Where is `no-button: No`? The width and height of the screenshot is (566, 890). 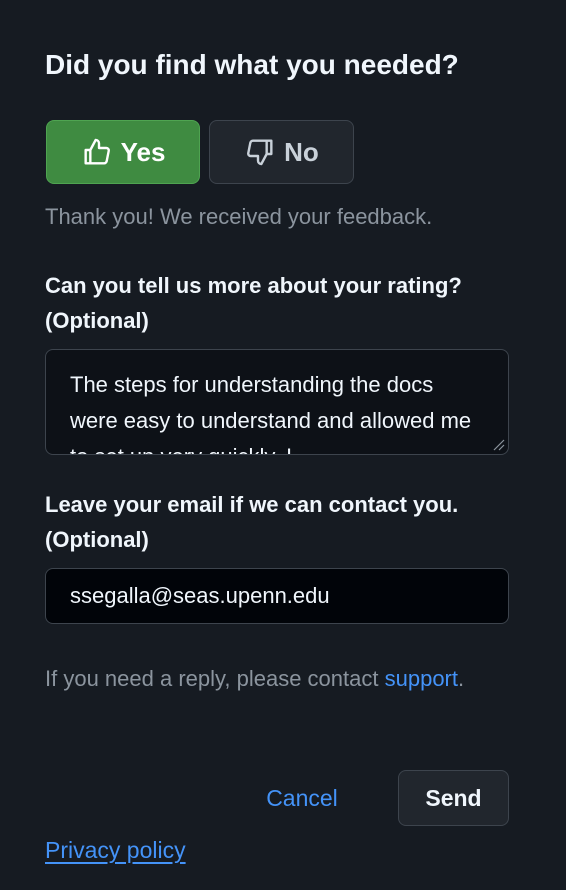
no-button: No is located at coordinates (281, 152).